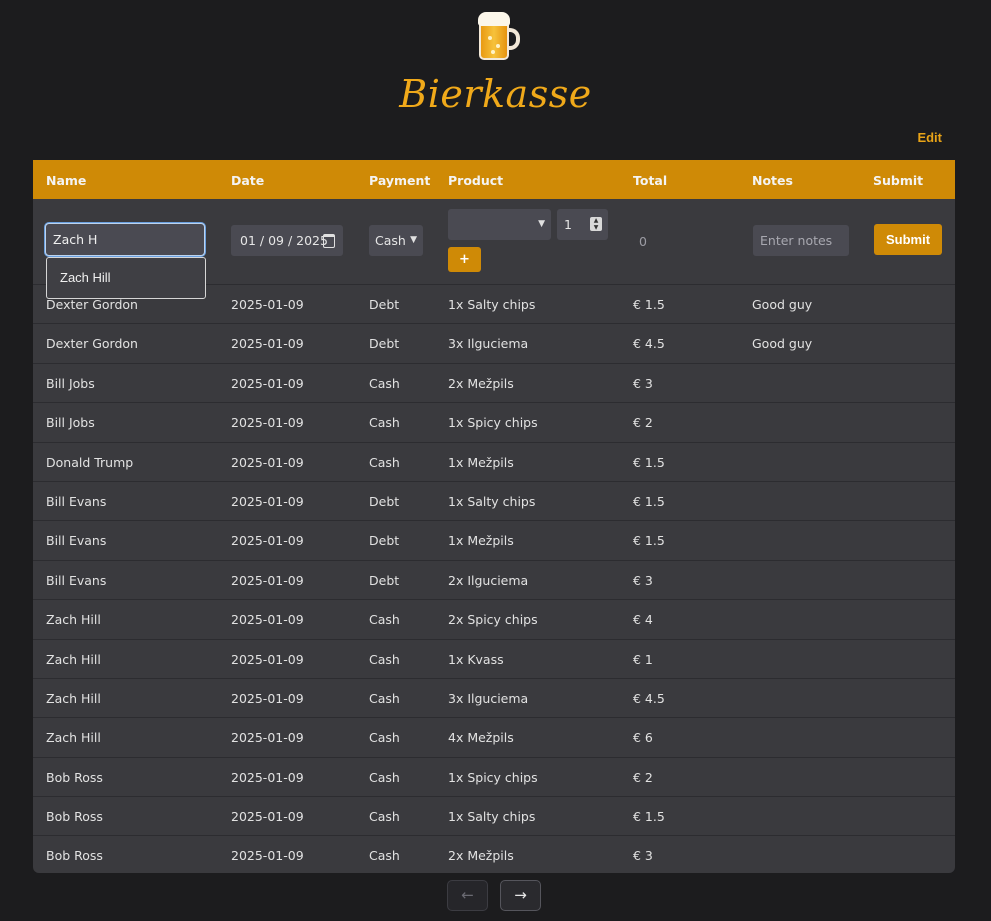 This screenshot has height=921, width=991. What do you see at coordinates (126, 278) in the screenshot?
I see `name-autocomplete: Zach Hill` at bounding box center [126, 278].